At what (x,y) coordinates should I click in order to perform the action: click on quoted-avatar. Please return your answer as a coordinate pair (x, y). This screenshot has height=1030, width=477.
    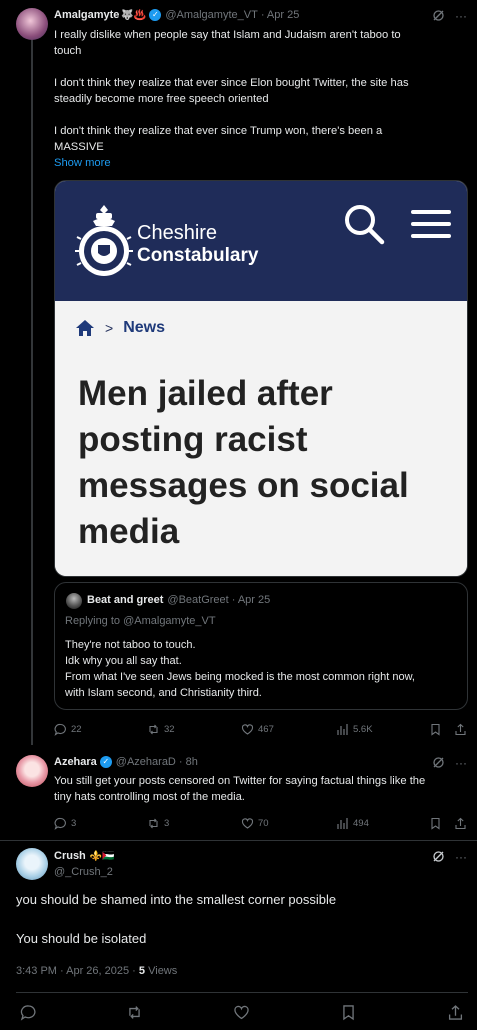
    Looking at the image, I should click on (74, 601).